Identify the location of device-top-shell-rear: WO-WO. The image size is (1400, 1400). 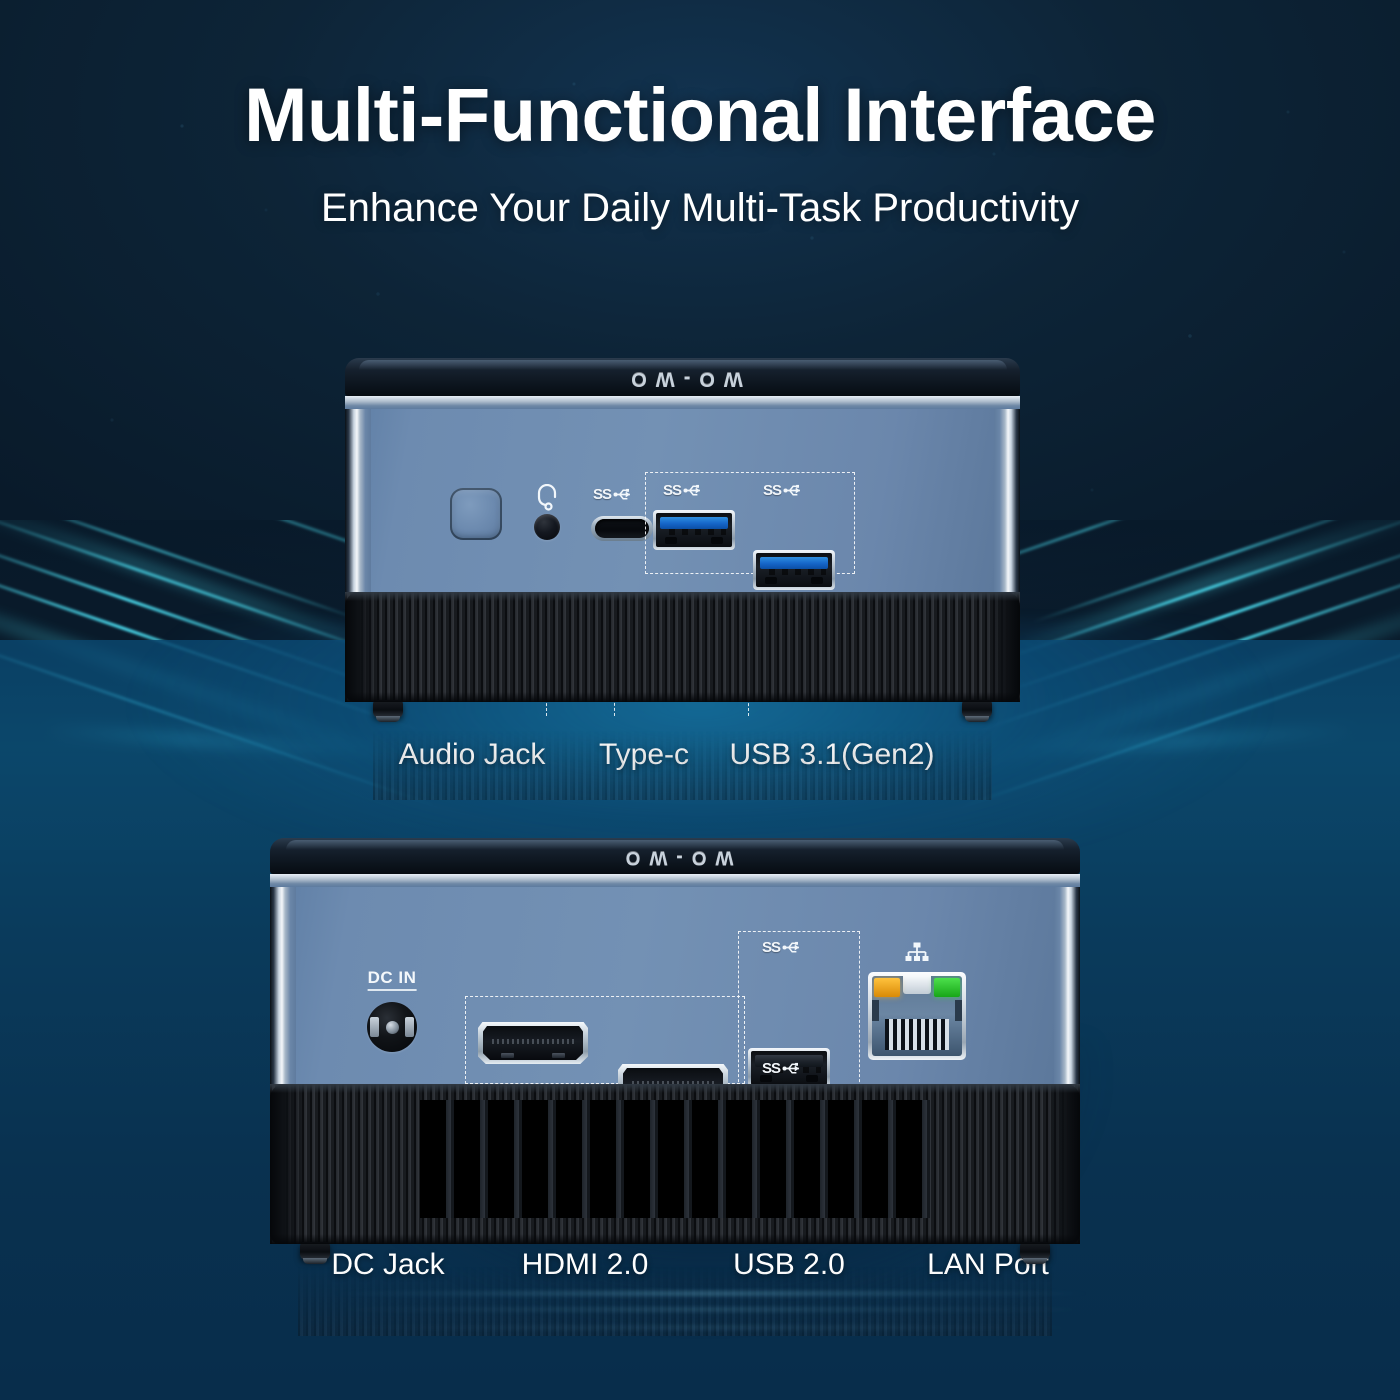
(675, 856).